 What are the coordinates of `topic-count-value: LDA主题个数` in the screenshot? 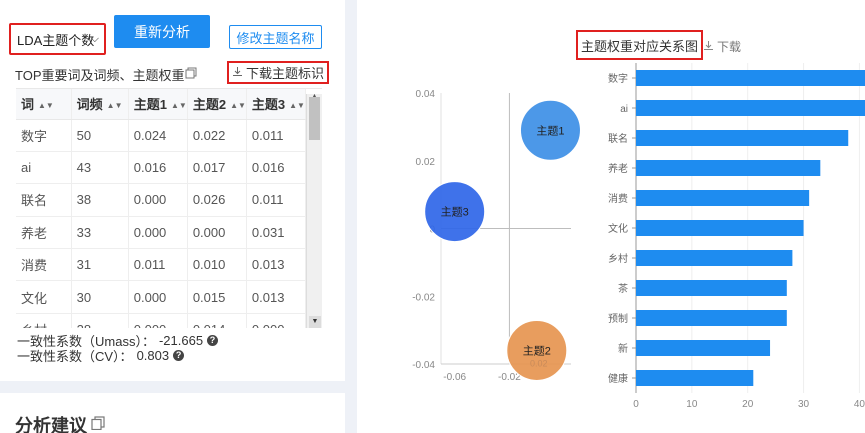 It's located at (56, 40).